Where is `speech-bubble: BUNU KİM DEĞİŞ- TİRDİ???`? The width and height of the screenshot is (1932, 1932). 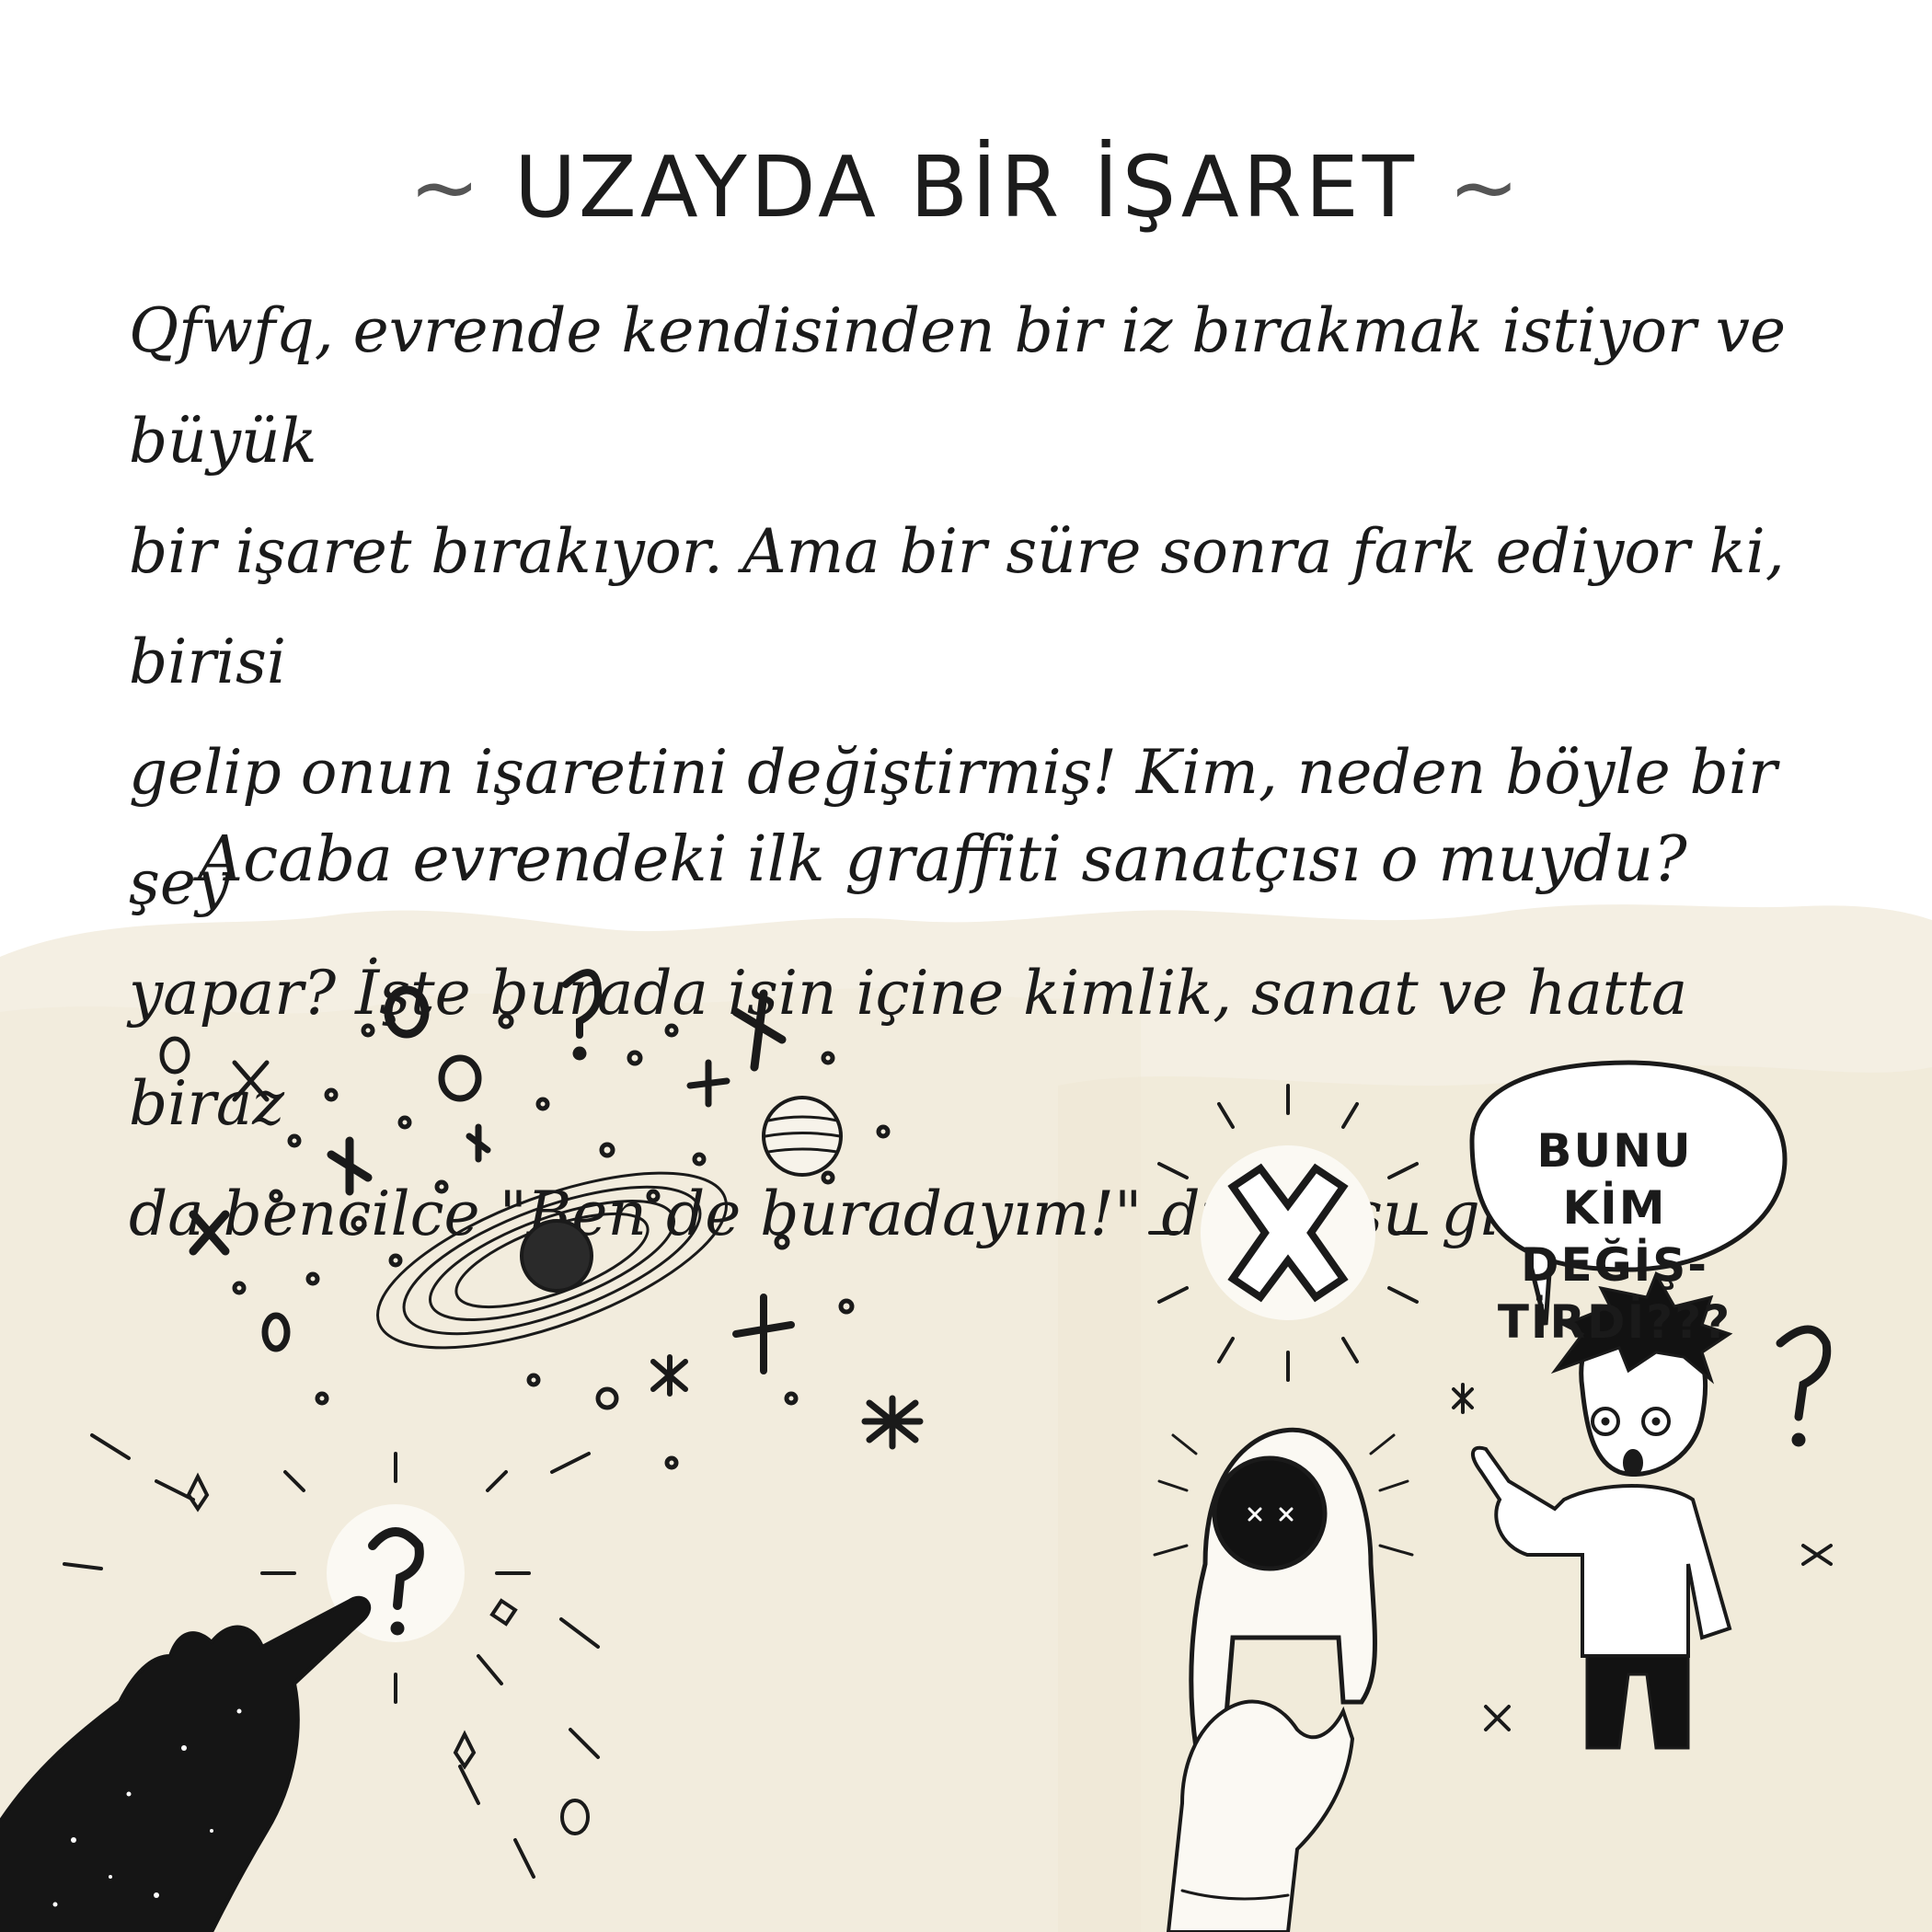 speech-bubble: BUNU KİM DEĞİŞ- TİRDİ??? is located at coordinates (1614, 1236).